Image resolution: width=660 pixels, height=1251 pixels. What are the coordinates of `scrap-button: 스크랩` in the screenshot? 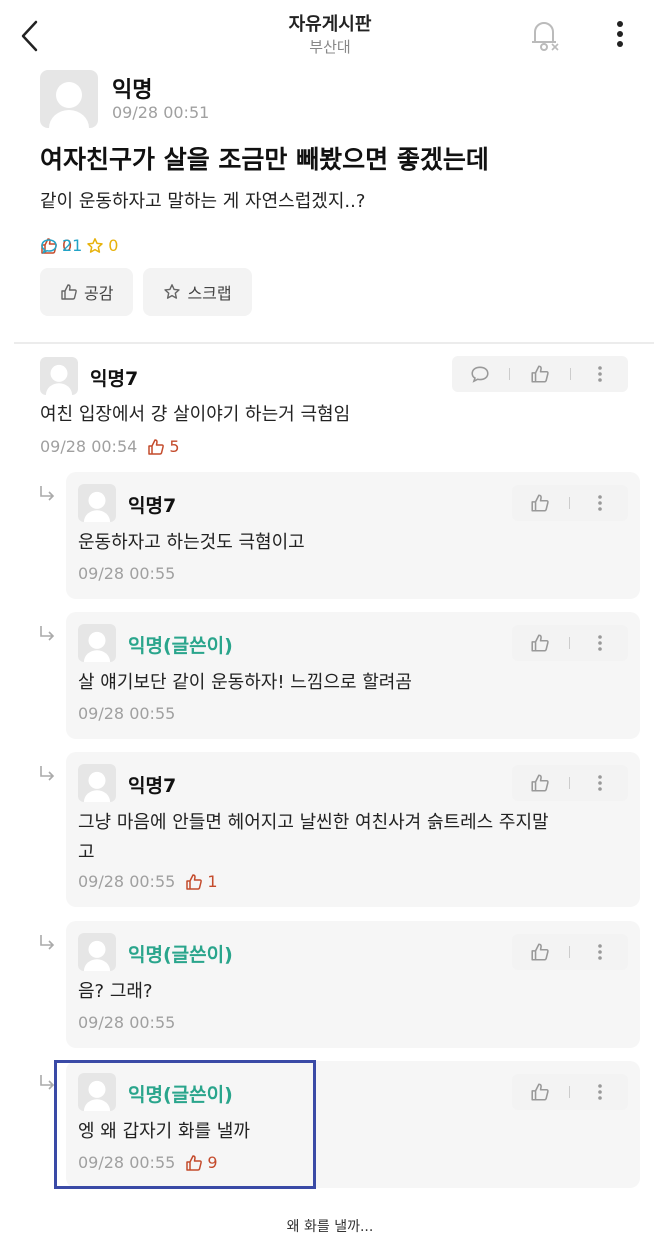 It's located at (197, 292).